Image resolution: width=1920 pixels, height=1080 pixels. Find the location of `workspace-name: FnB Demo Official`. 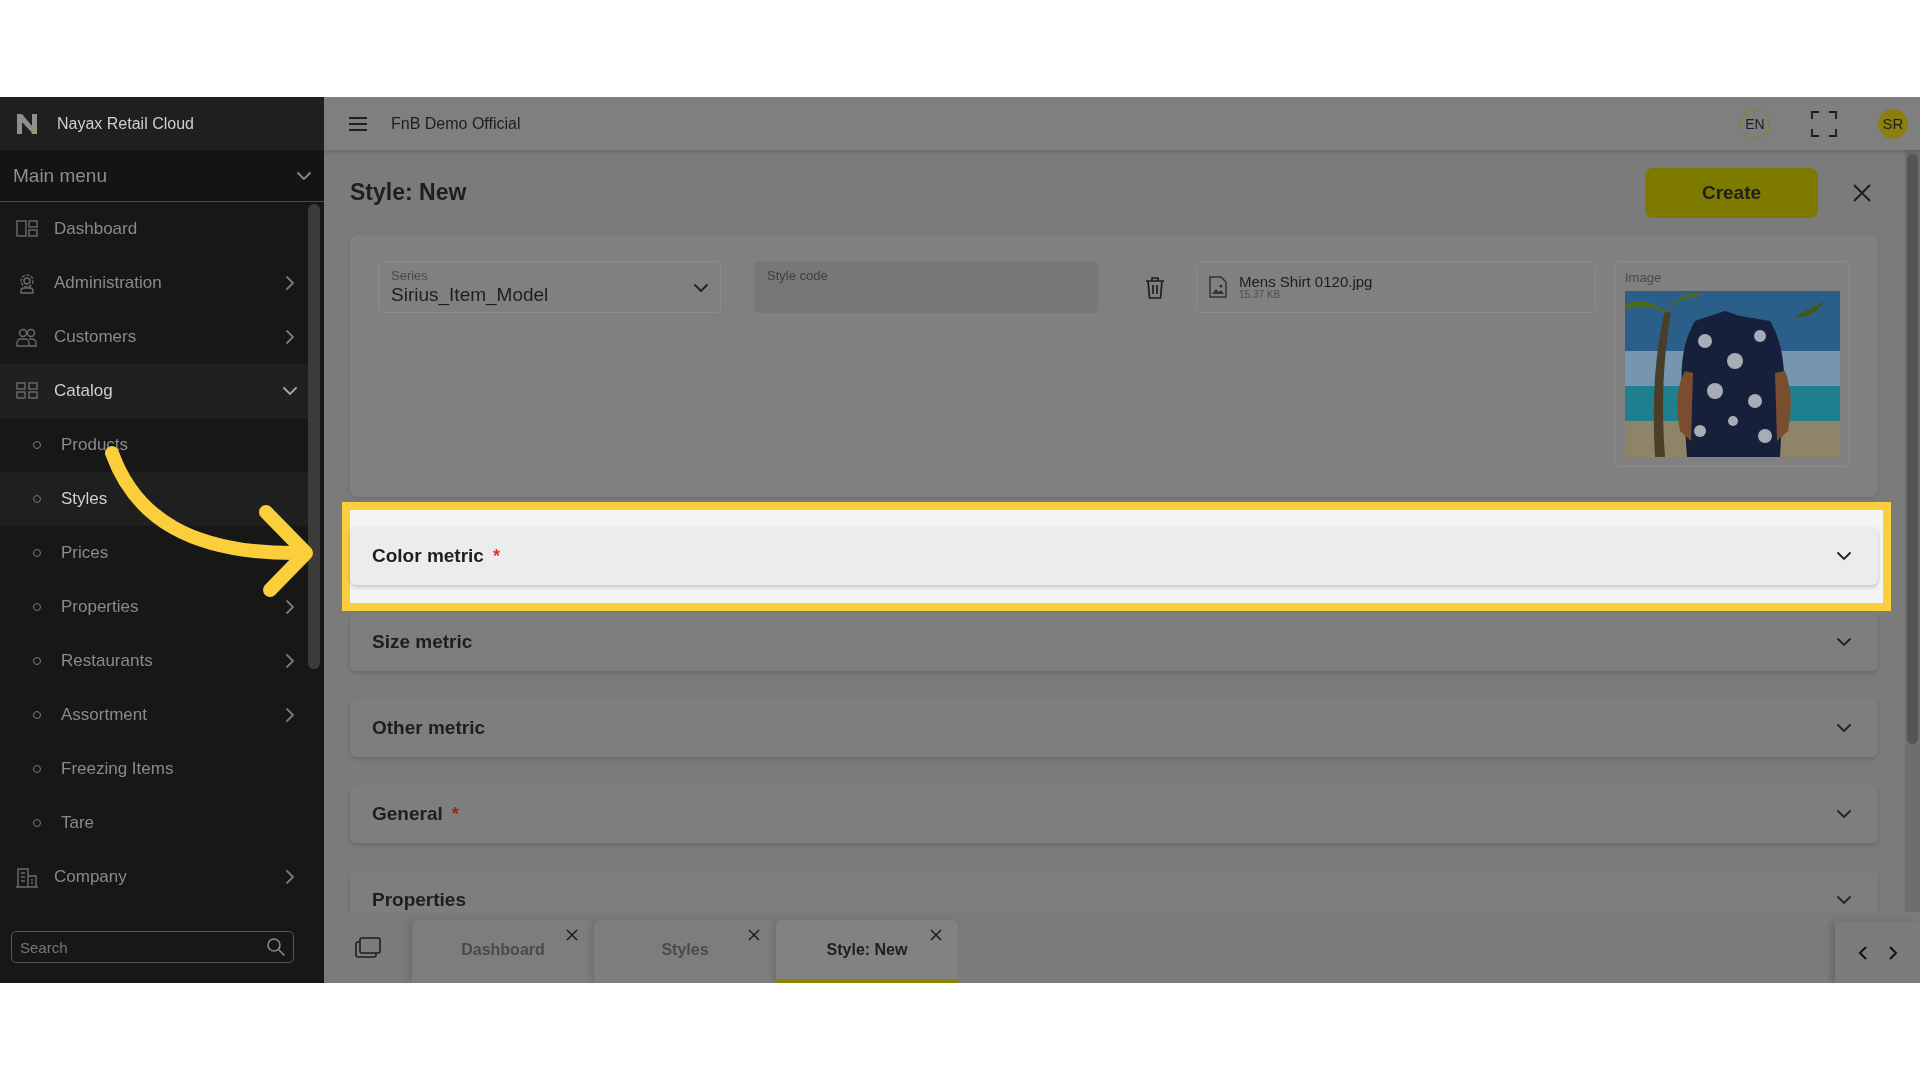

workspace-name: FnB Demo Official is located at coordinates (456, 123).